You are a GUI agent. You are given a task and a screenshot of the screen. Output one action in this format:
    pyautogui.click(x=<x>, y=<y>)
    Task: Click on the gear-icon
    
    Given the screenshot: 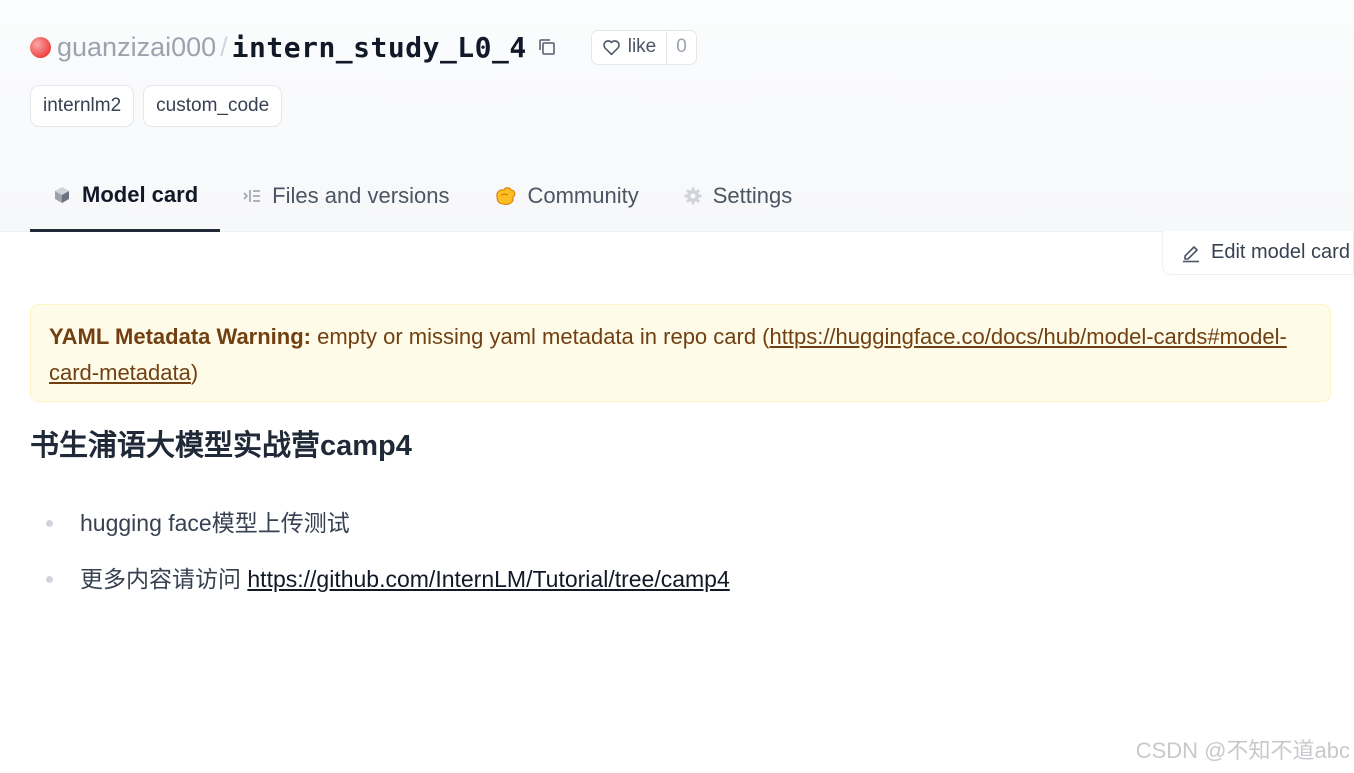 What is the action you would take?
    pyautogui.click(x=693, y=196)
    